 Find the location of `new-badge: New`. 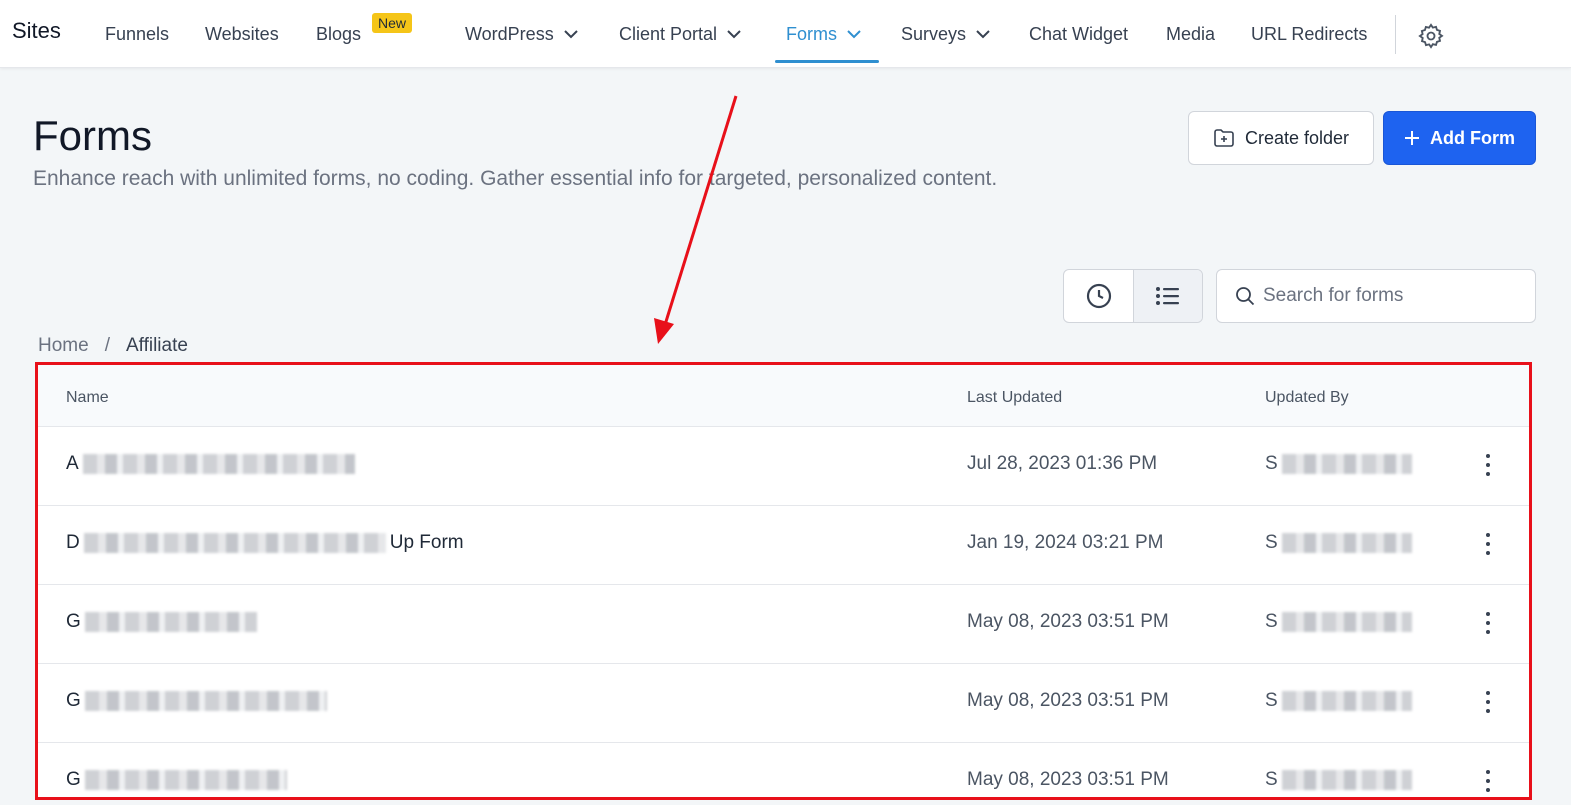

new-badge: New is located at coordinates (392, 23).